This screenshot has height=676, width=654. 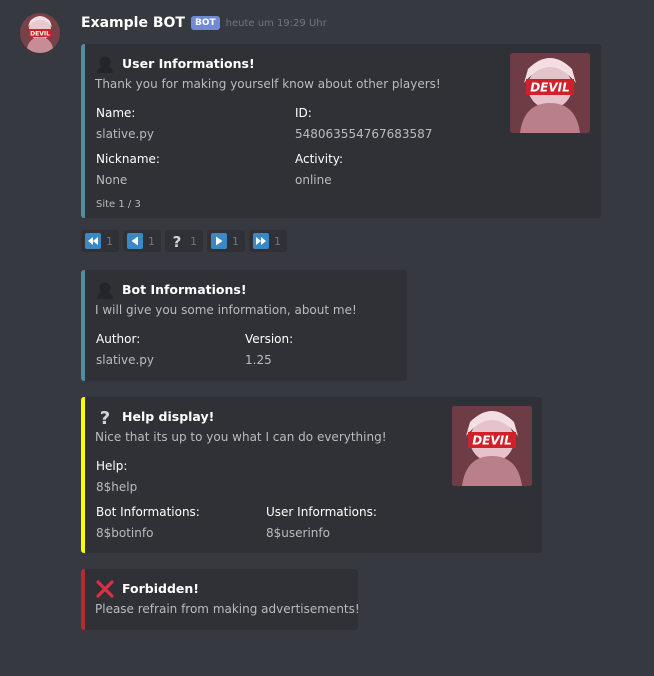 I want to click on reaction-fast-forward: 1, so click(x=268, y=241).